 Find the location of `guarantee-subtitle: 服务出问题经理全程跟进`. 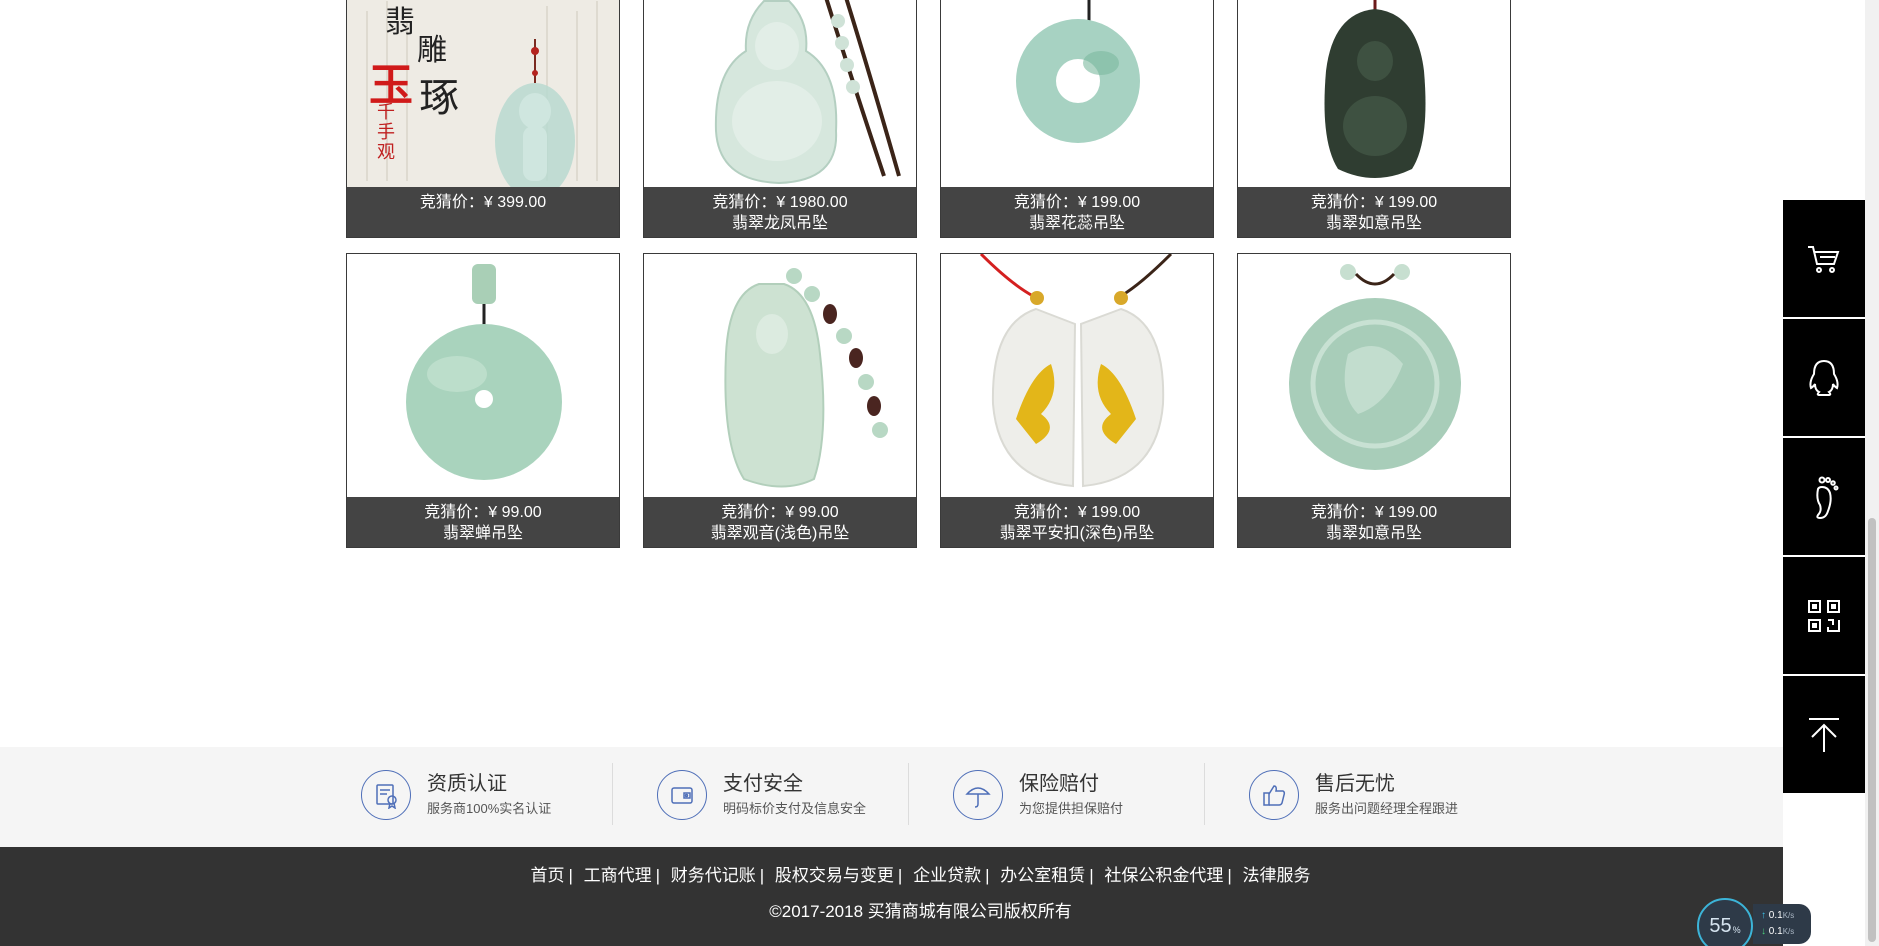

guarantee-subtitle: 服务出问题经理全程跟进 is located at coordinates (1387, 808).